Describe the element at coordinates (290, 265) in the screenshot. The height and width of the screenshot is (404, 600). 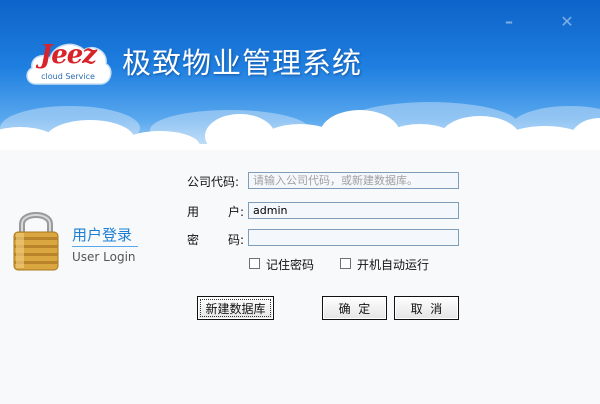
I see `remember-password-label: 记住密码` at that location.